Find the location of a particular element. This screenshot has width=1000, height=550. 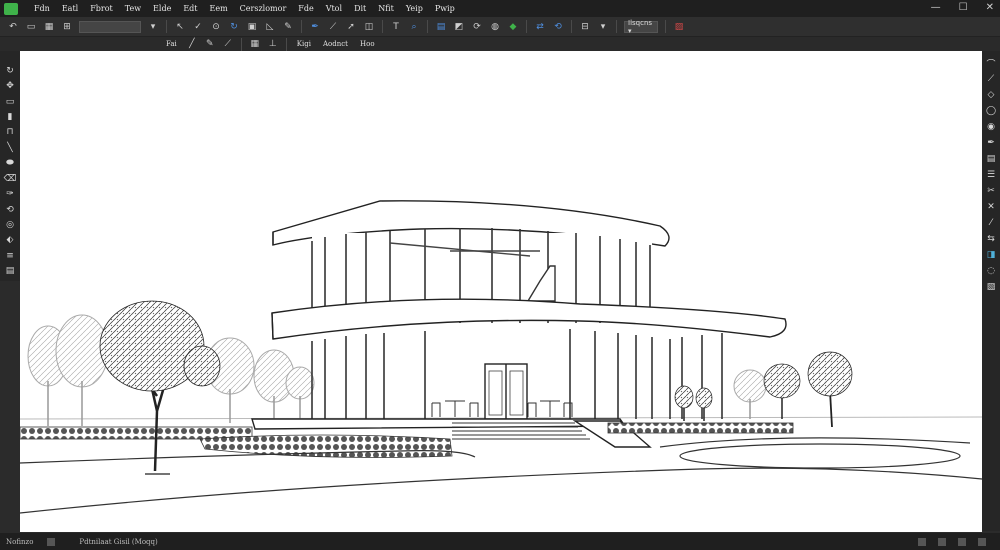

status-bar: Nofinzo Pdtnilaat Gisil (Moqq) is located at coordinates (500, 541).